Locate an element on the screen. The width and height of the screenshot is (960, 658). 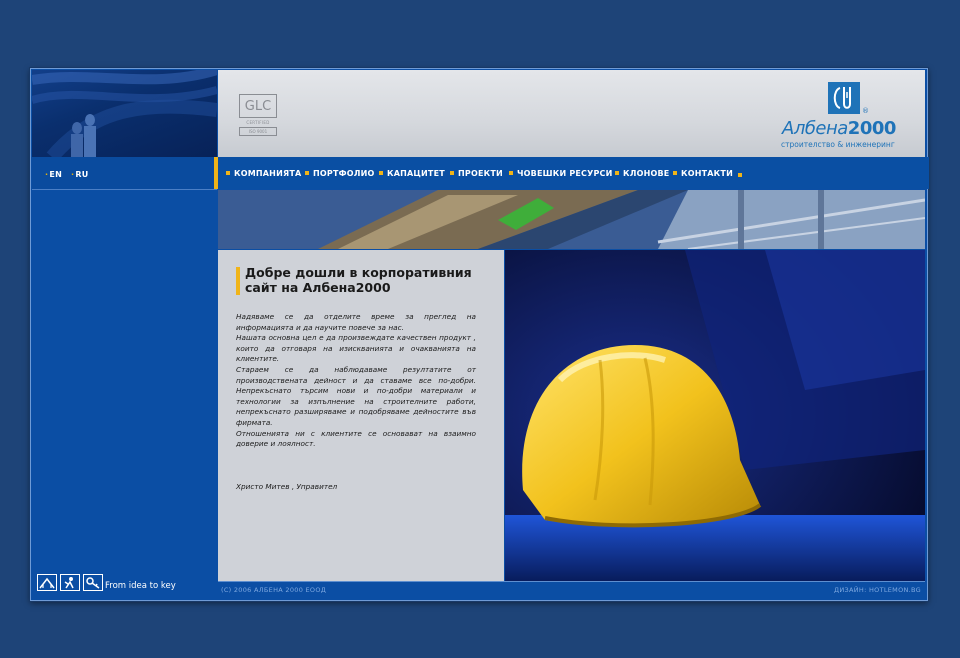
lang-en-label: EN is located at coordinates (56, 174).